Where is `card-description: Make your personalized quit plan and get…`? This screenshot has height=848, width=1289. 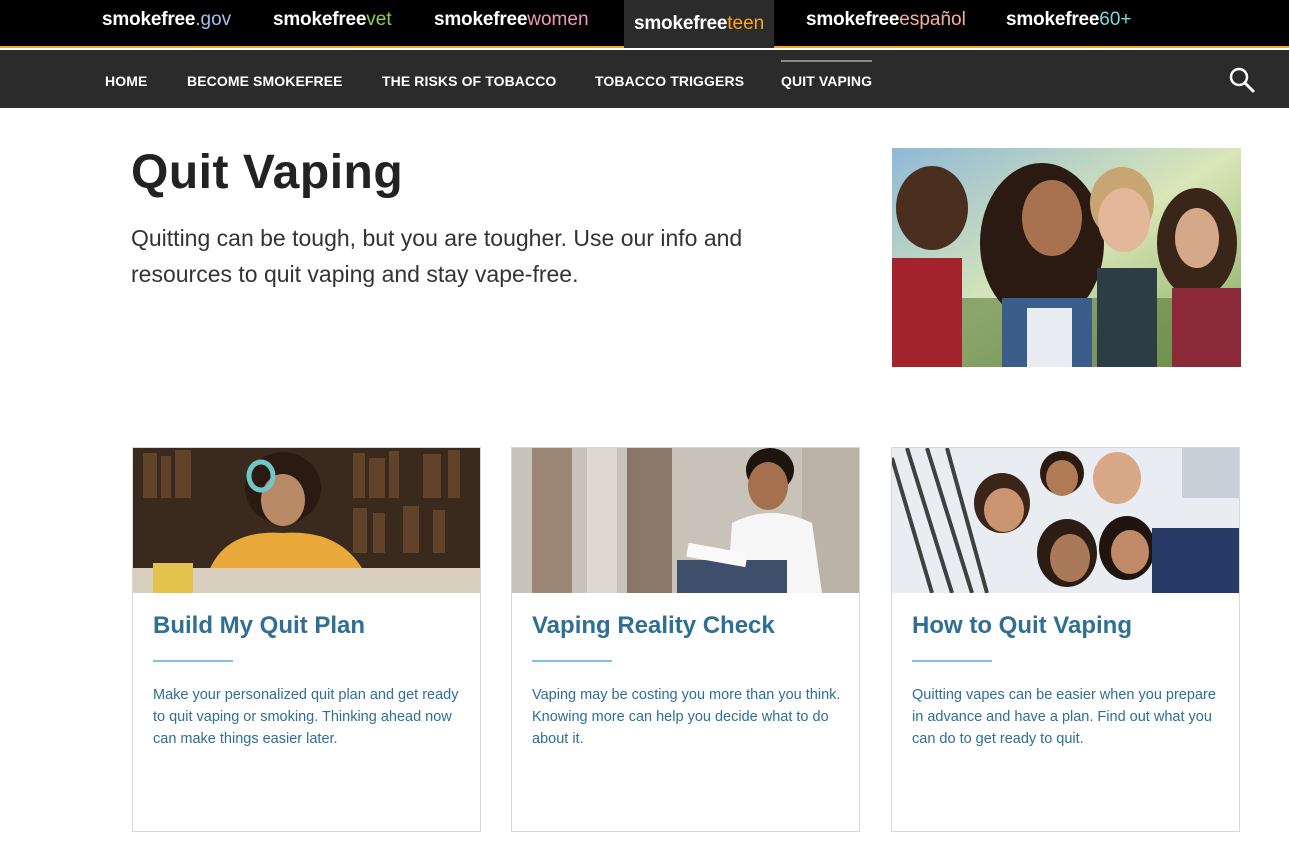 card-description: Make your personalized quit plan and get… is located at coordinates (306, 717).